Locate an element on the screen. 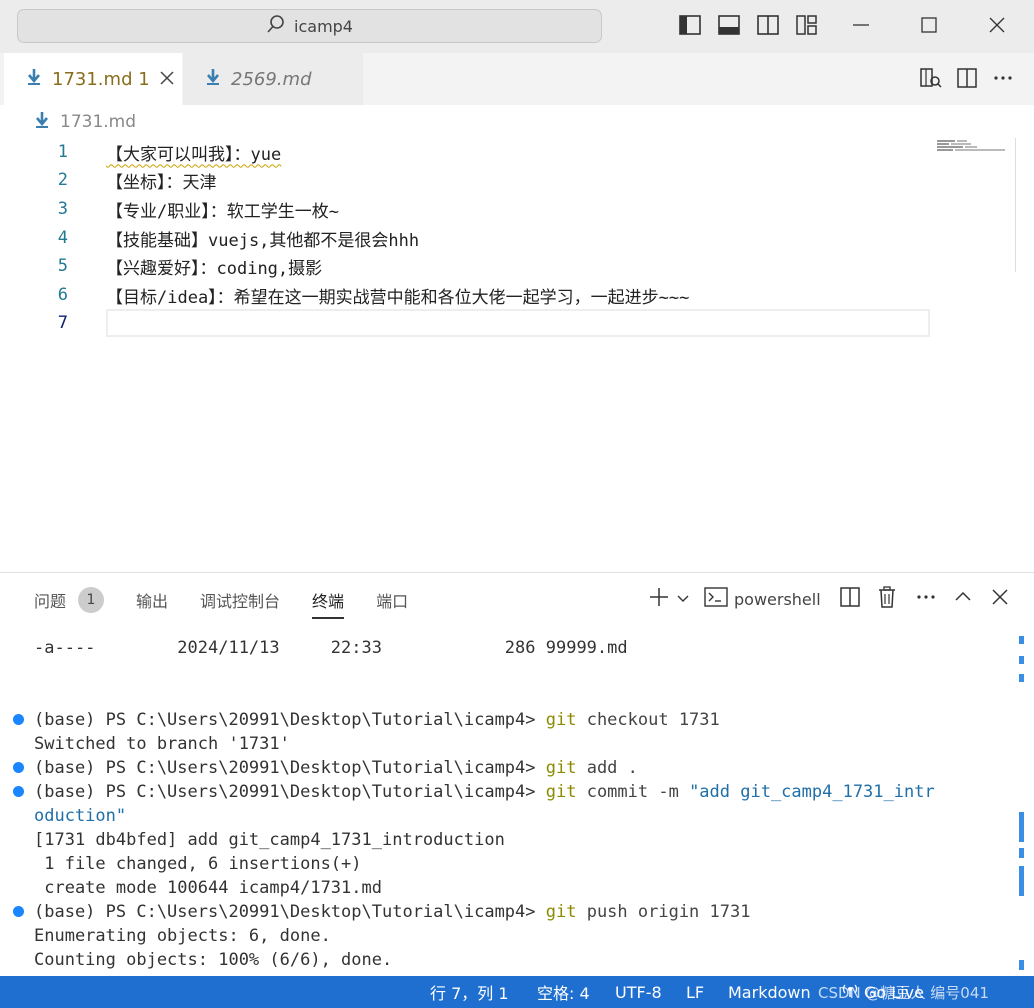 The height and width of the screenshot is (1008, 1034). title-bar: icamp4 is located at coordinates (517, 26).